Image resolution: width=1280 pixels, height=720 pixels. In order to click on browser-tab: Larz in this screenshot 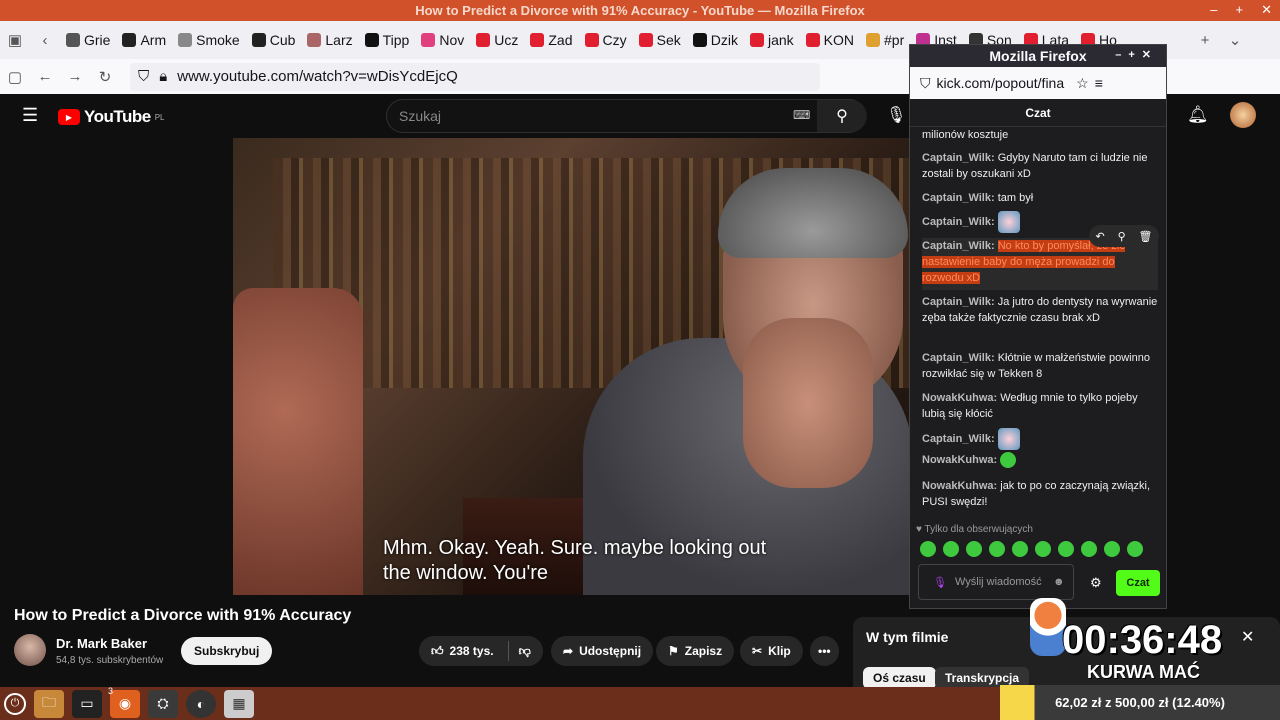, I will do `click(329, 40)`.